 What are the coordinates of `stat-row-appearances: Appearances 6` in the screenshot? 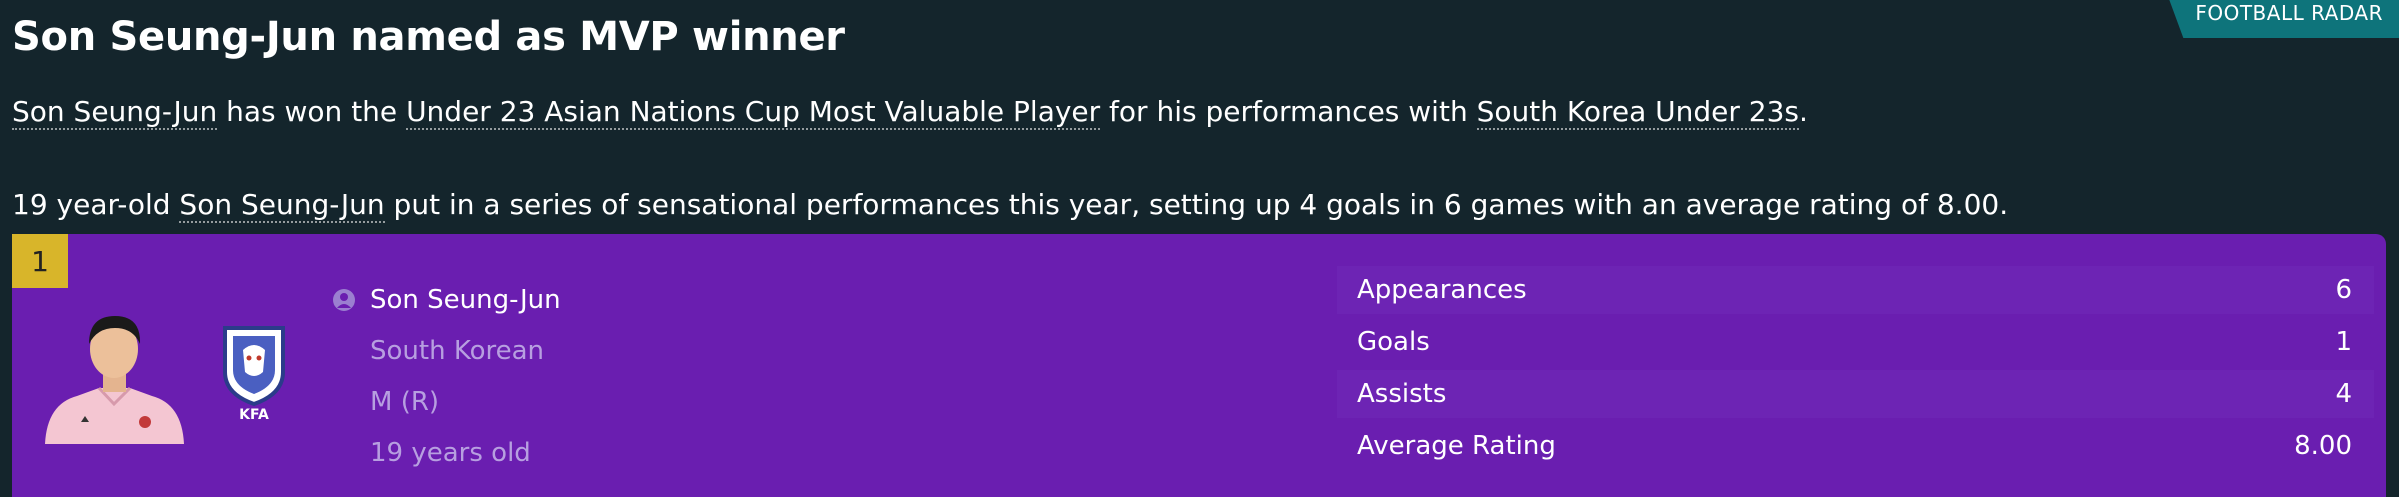 It's located at (1855, 290).